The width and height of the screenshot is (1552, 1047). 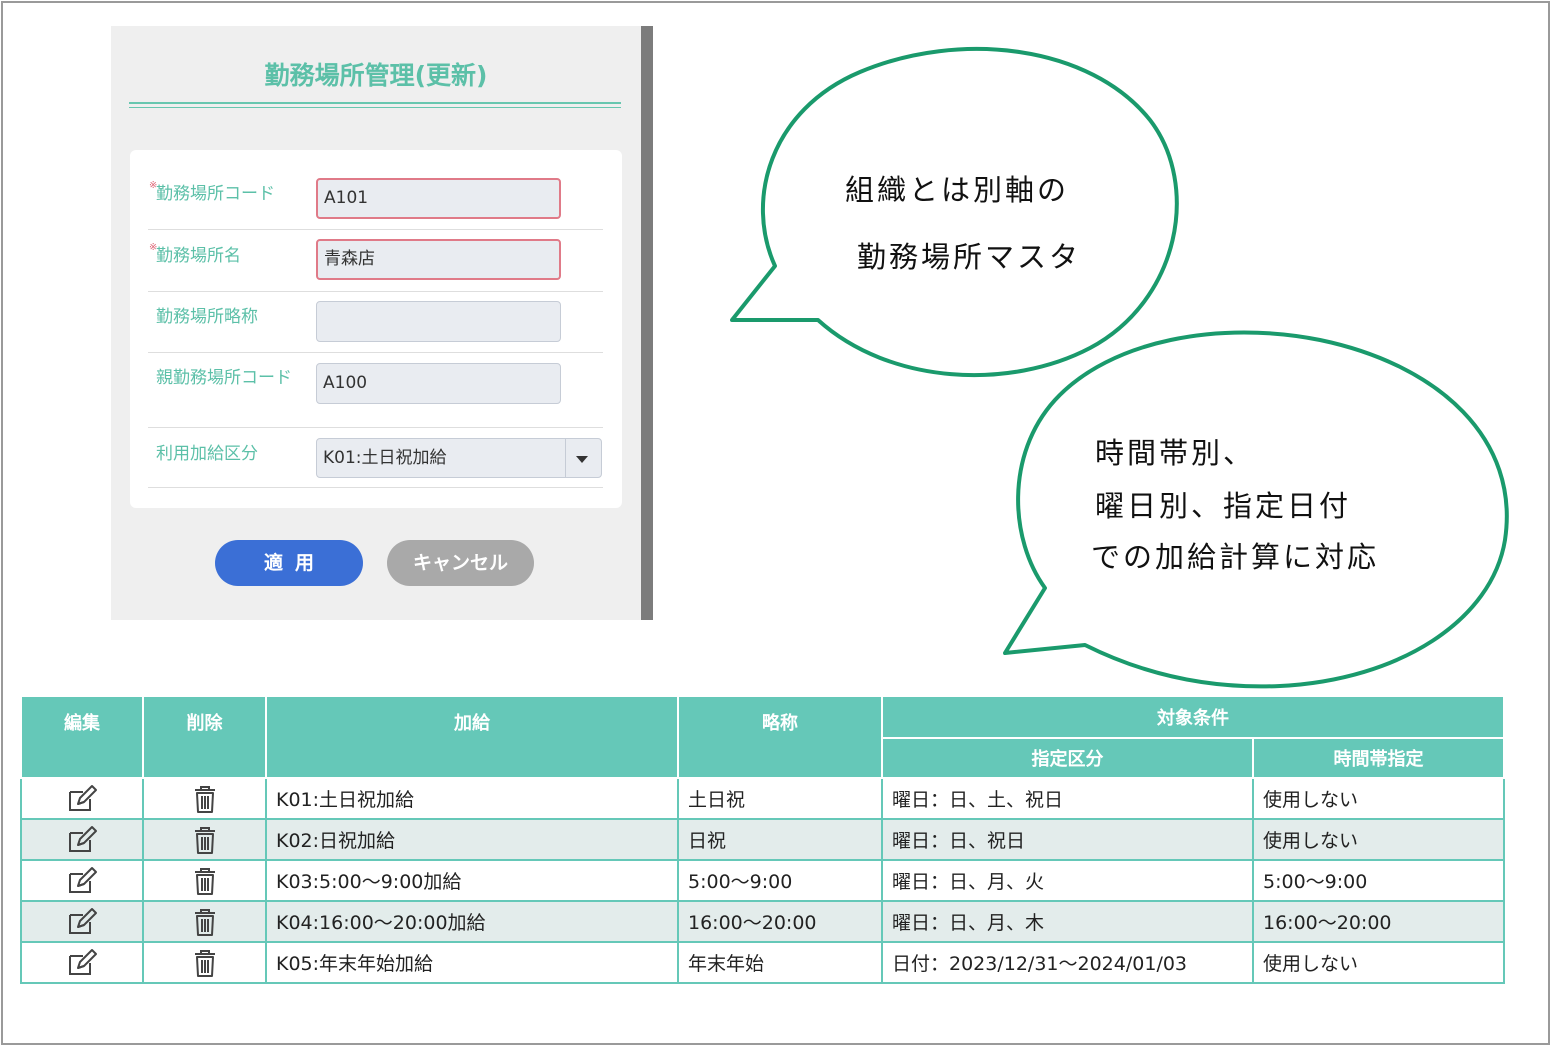 What do you see at coordinates (472, 962) in the screenshot?
I see `cell-allowance: K05:年末年始加給` at bounding box center [472, 962].